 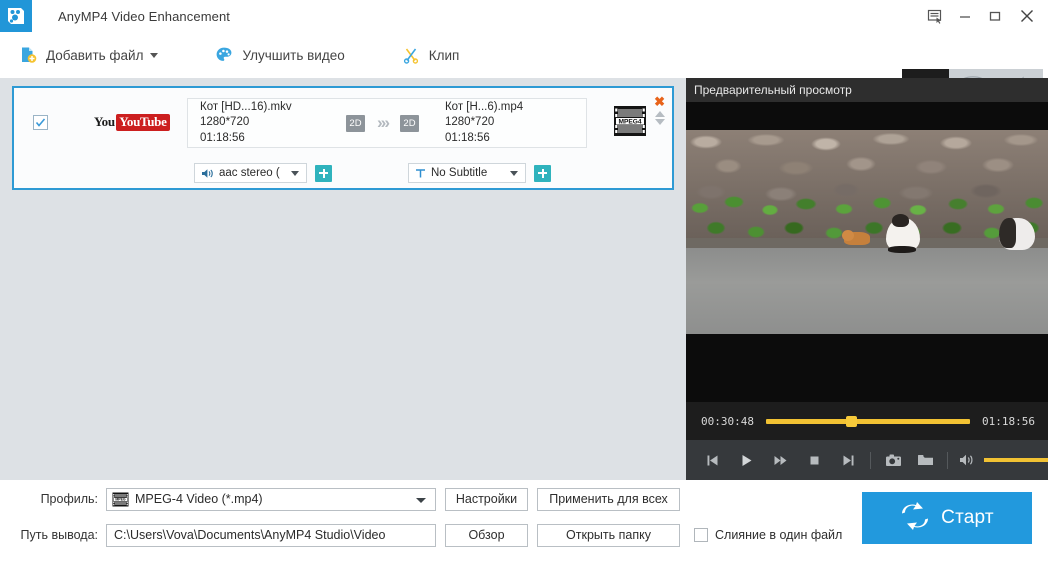 I want to click on audio-track-value: aac stereo (, so click(x=249, y=173).